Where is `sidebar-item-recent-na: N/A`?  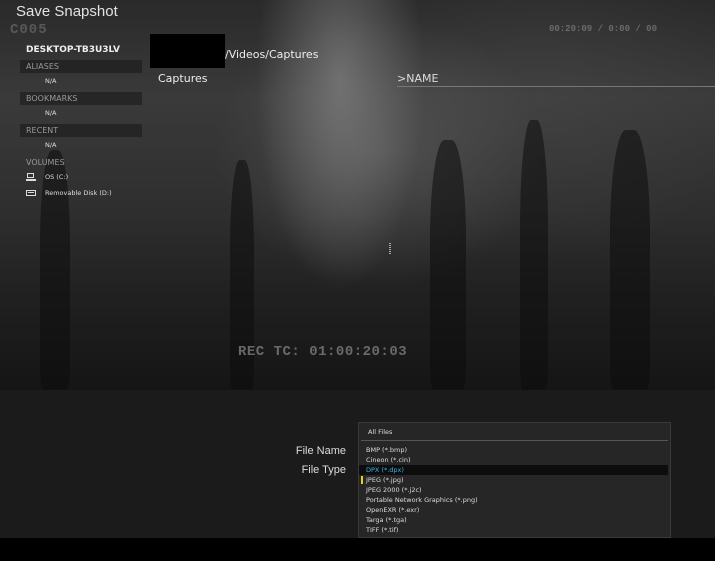
sidebar-item-recent-na: N/A is located at coordinates (51, 145).